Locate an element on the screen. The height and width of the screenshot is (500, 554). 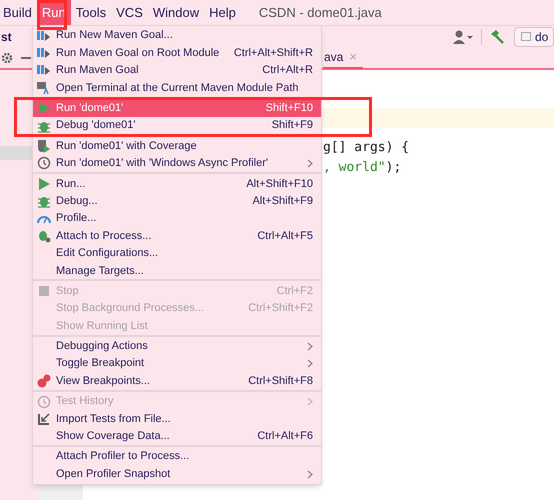
menu-item: Run Maven Goal Ctrl+Alt+R is located at coordinates (177, 71).